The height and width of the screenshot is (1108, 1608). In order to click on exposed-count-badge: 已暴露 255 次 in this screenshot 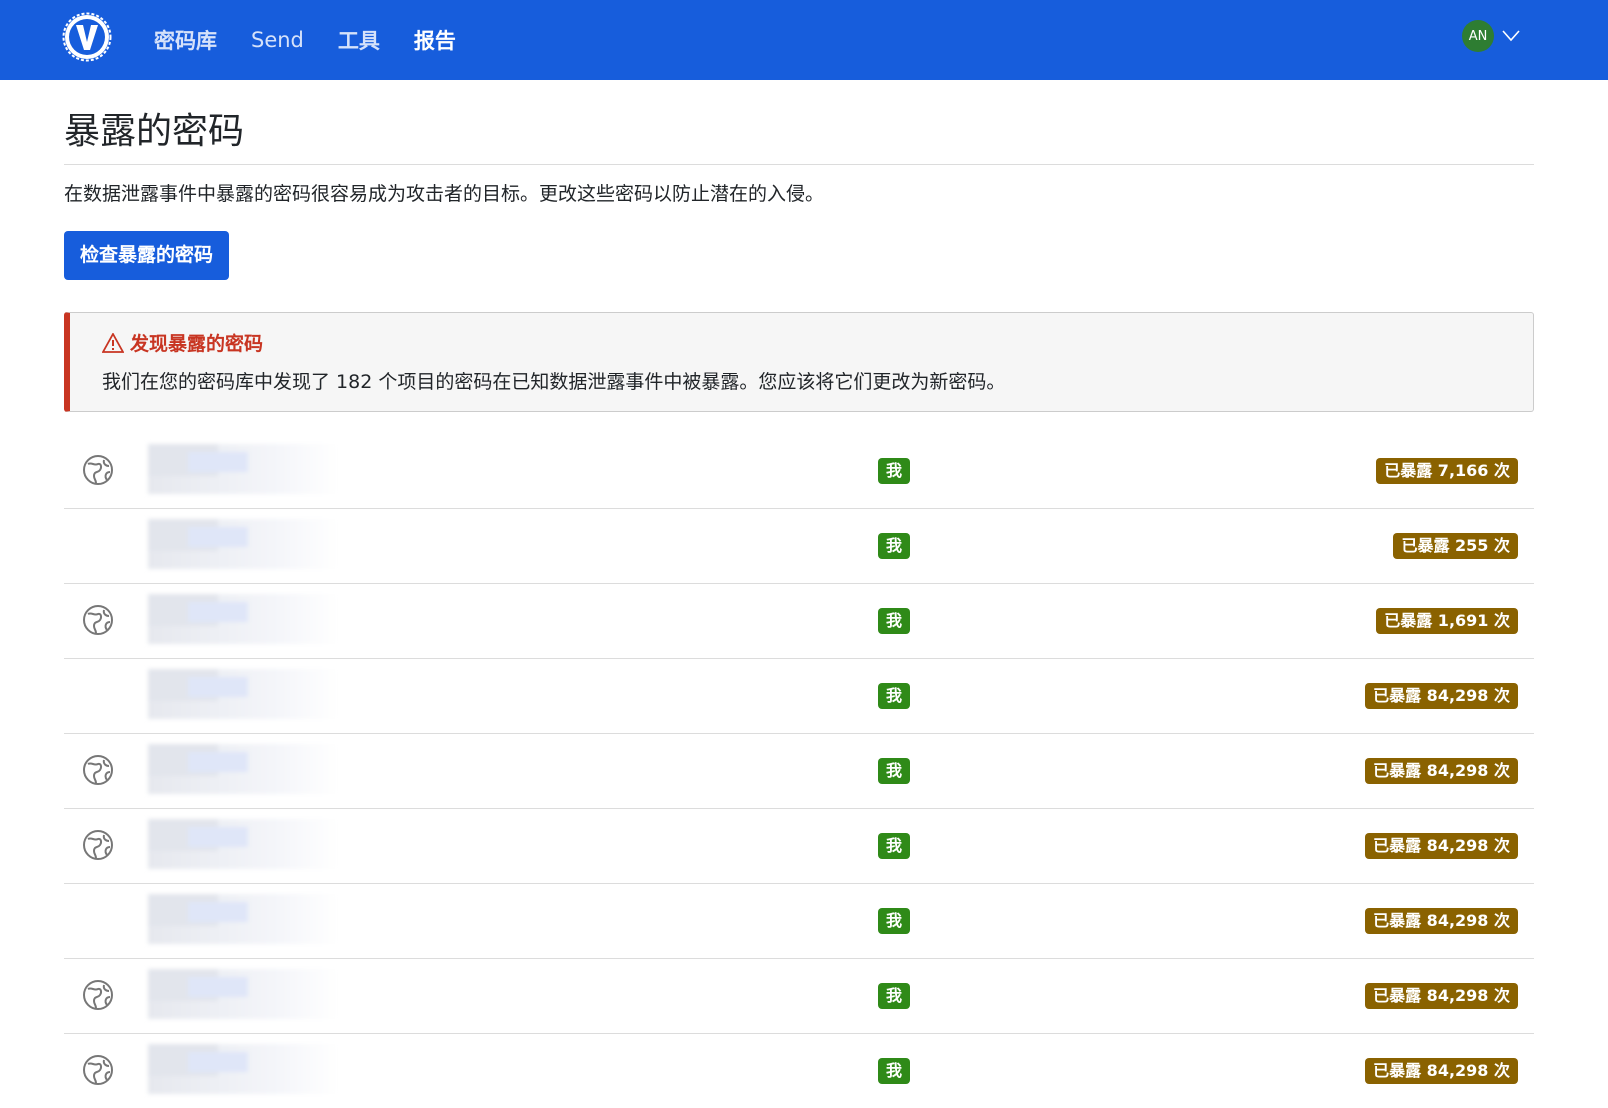, I will do `click(1455, 546)`.